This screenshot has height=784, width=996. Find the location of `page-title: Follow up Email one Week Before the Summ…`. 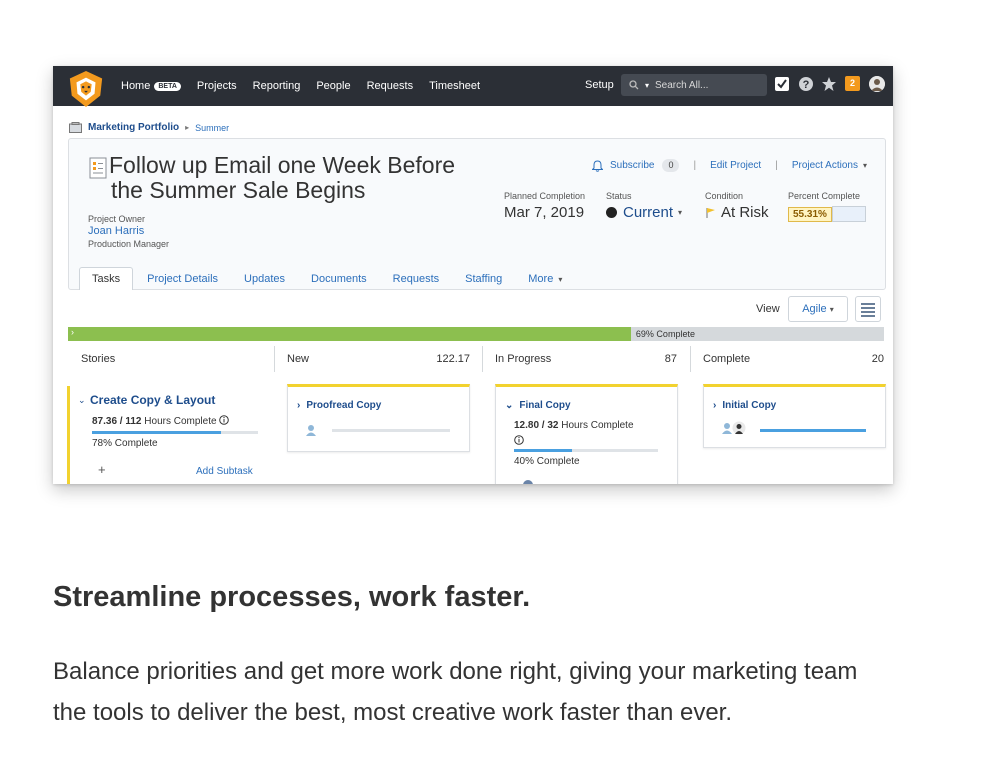

page-title: Follow up Email one Week Before the Summ… is located at coordinates (282, 177).